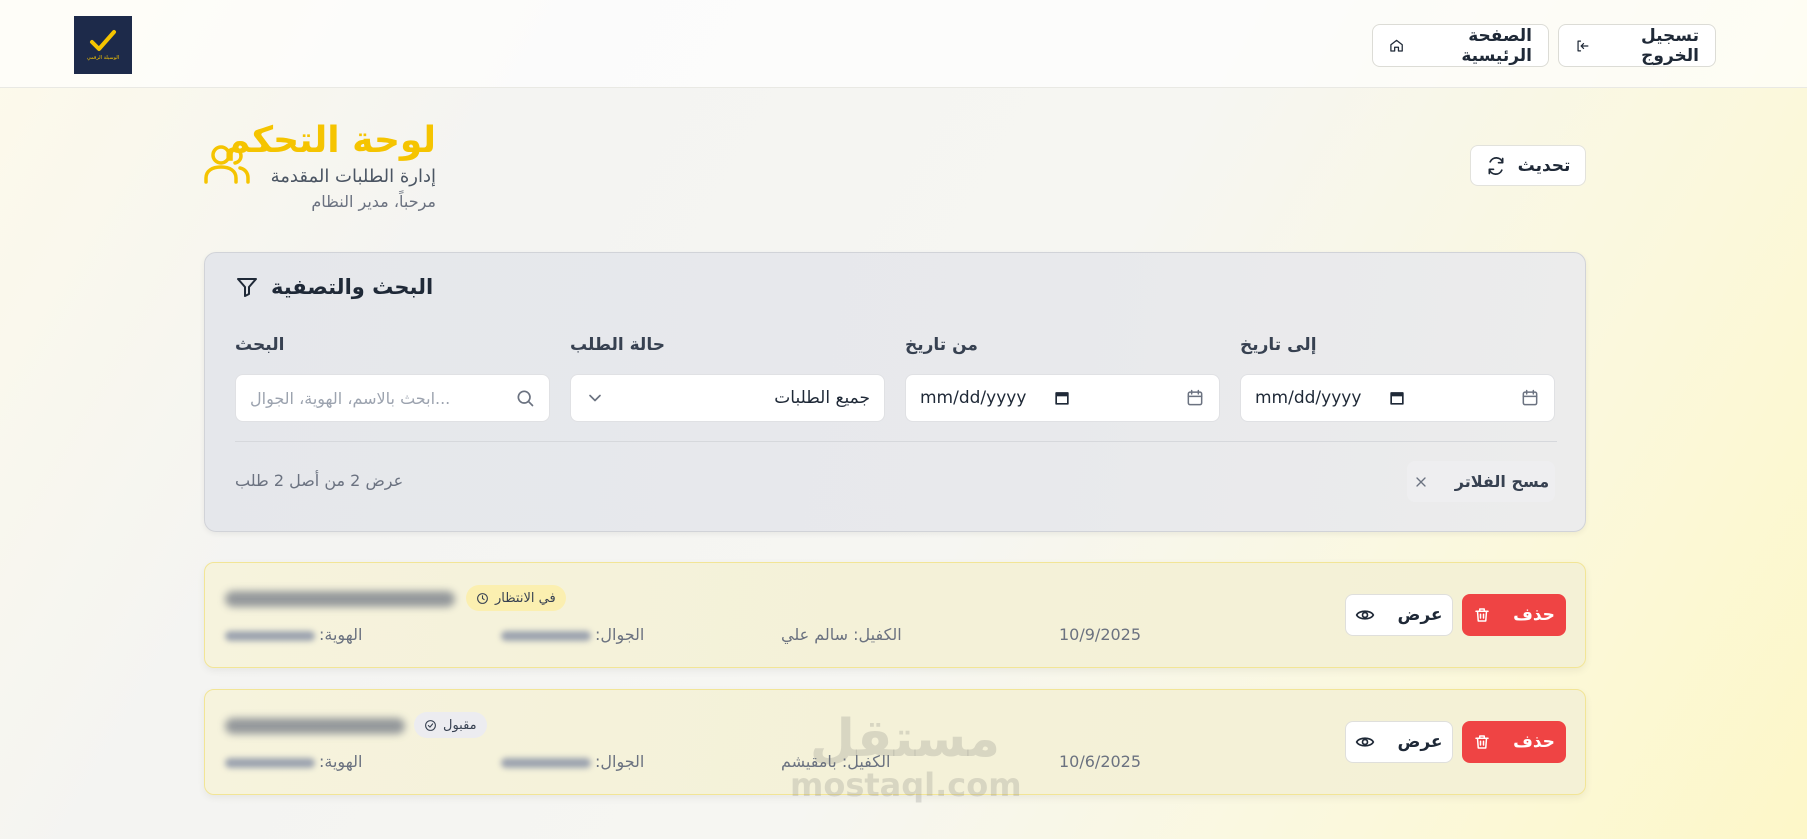  I want to click on from-date-input: mm/dd/yyyy, so click(1062, 398).